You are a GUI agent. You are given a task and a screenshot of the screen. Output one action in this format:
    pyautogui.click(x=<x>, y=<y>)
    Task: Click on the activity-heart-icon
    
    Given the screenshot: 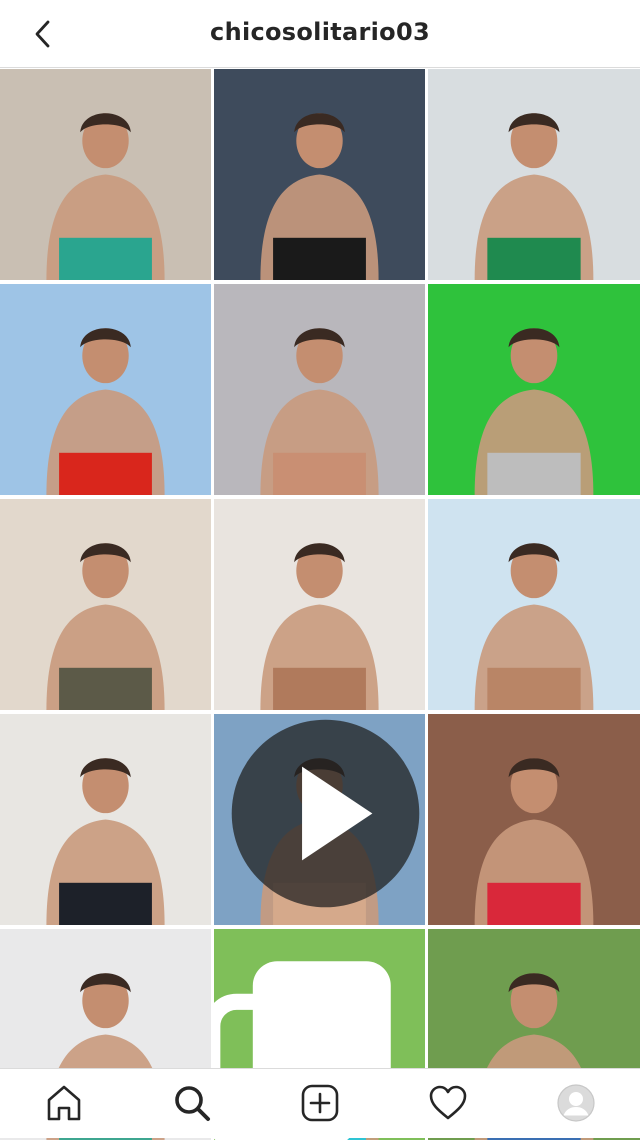 What is the action you would take?
    pyautogui.click(x=448, y=1102)
    